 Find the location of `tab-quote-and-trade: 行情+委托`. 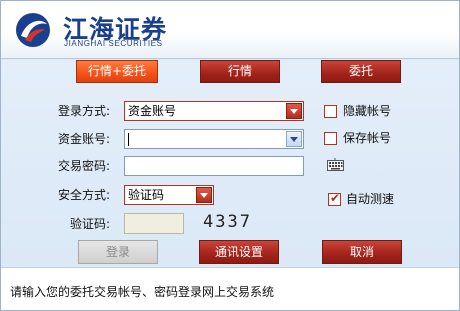

tab-quote-and-trade: 行情+委托 is located at coordinates (117, 71).